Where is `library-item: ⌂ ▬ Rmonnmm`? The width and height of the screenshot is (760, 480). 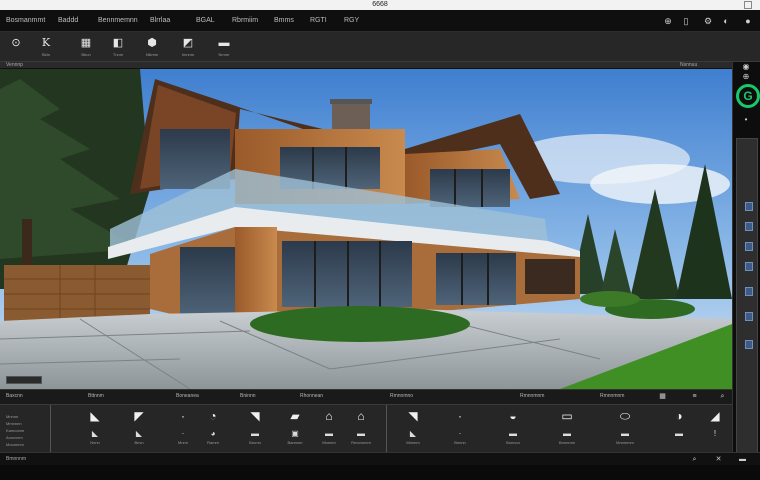
library-item: ⌂ ▬ Rmonnmm is located at coordinates (361, 429).